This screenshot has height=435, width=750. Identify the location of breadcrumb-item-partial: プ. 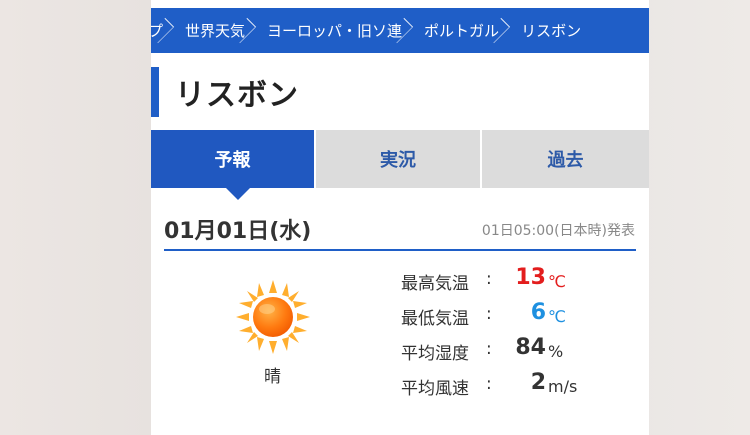
(165, 30).